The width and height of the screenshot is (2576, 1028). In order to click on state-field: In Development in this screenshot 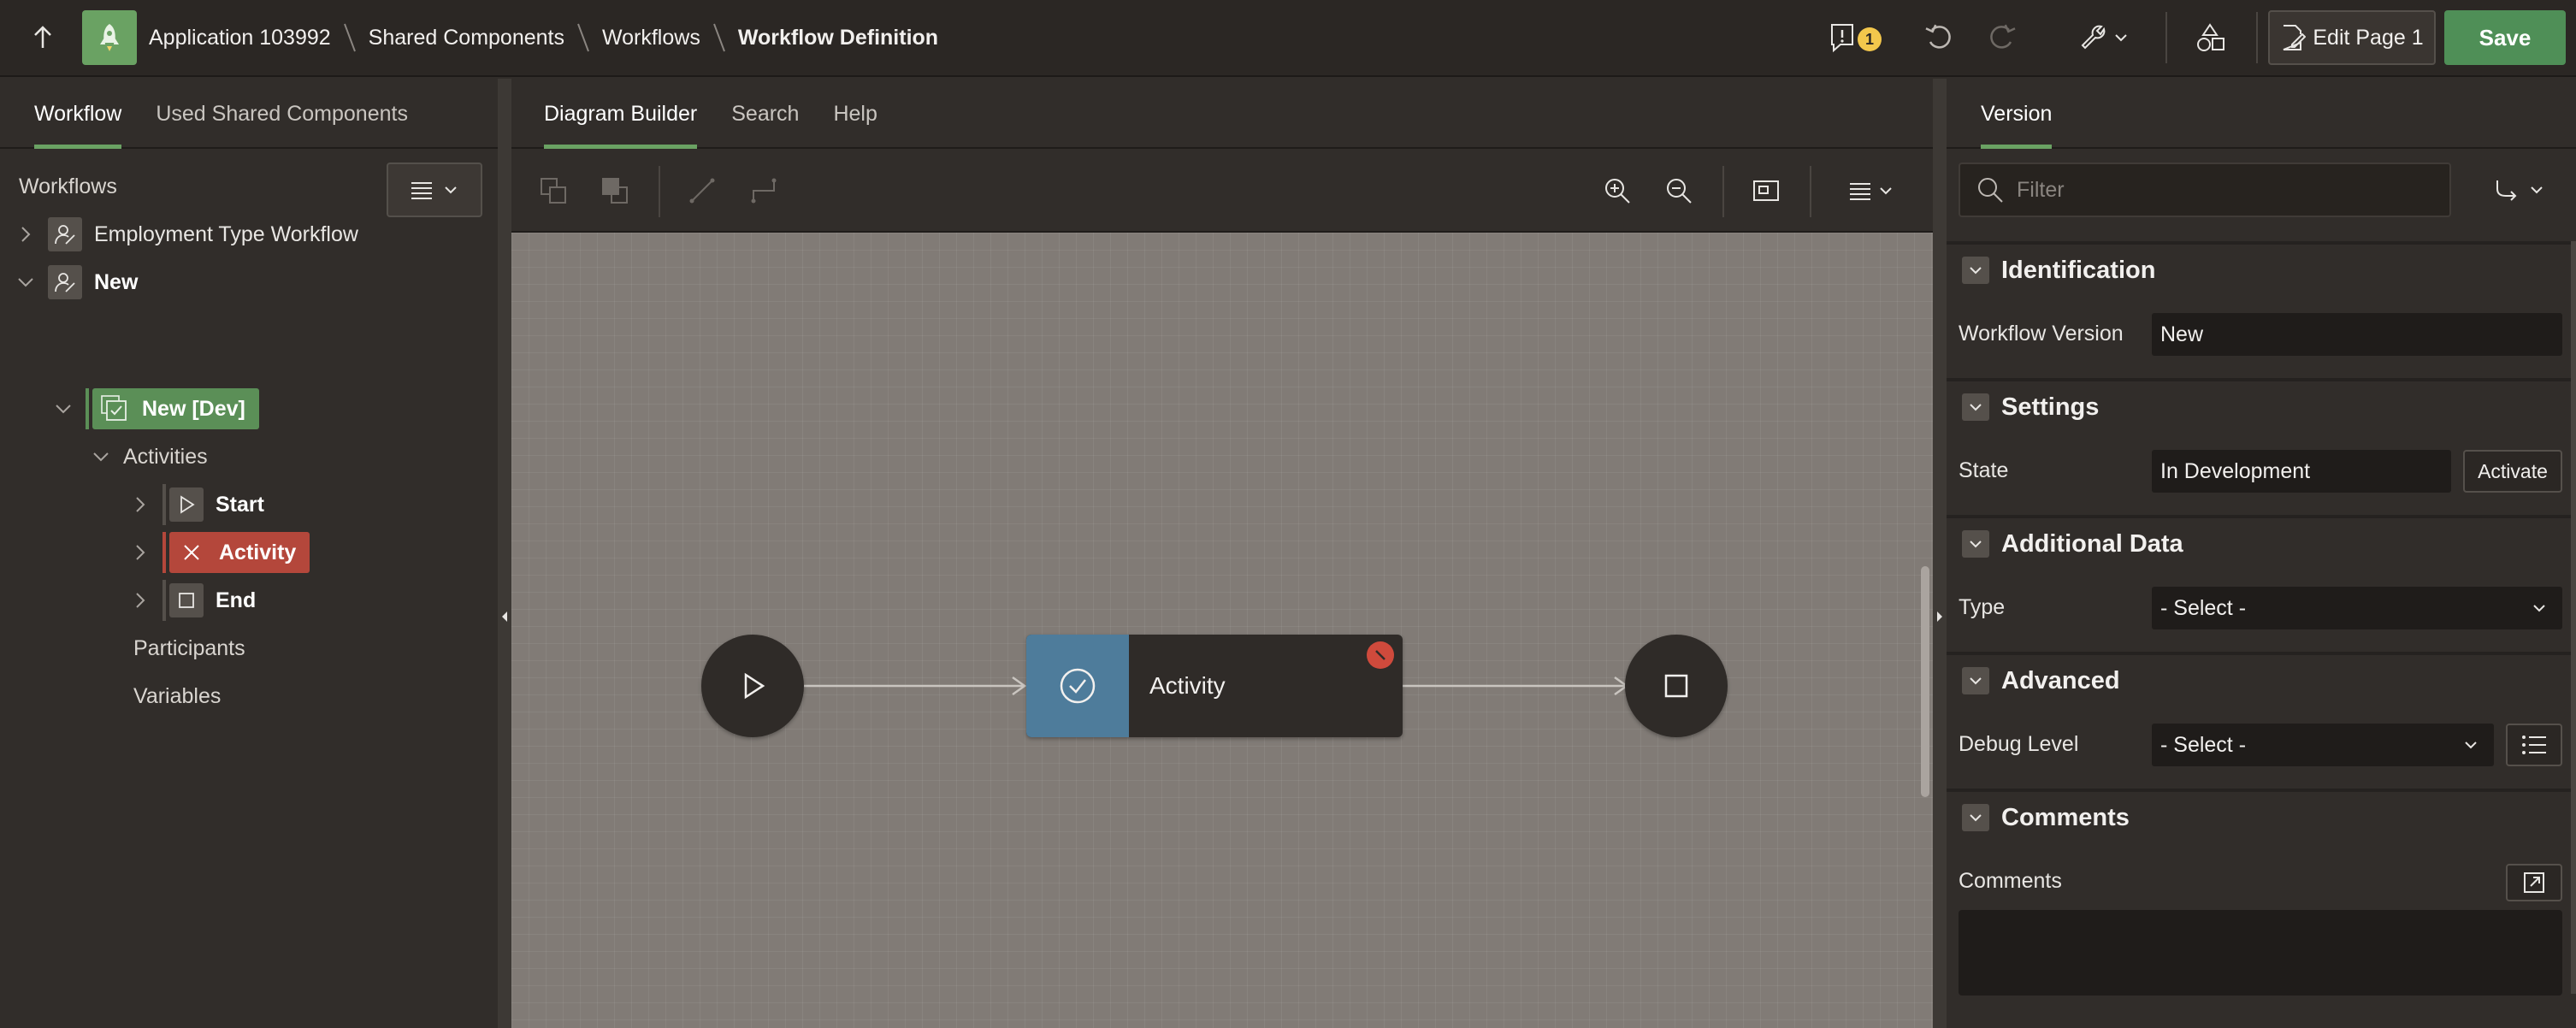, I will do `click(2301, 472)`.